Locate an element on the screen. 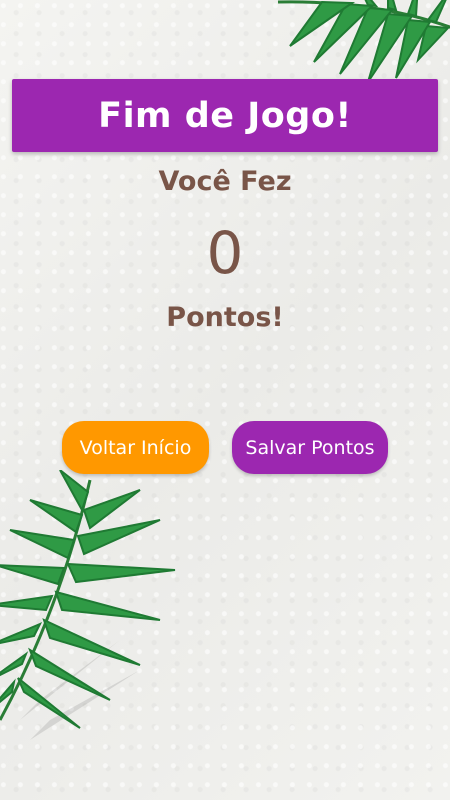 Image resolution: width=450 pixels, height=800 pixels. page-title: Fim de Jogo! is located at coordinates (225, 115).